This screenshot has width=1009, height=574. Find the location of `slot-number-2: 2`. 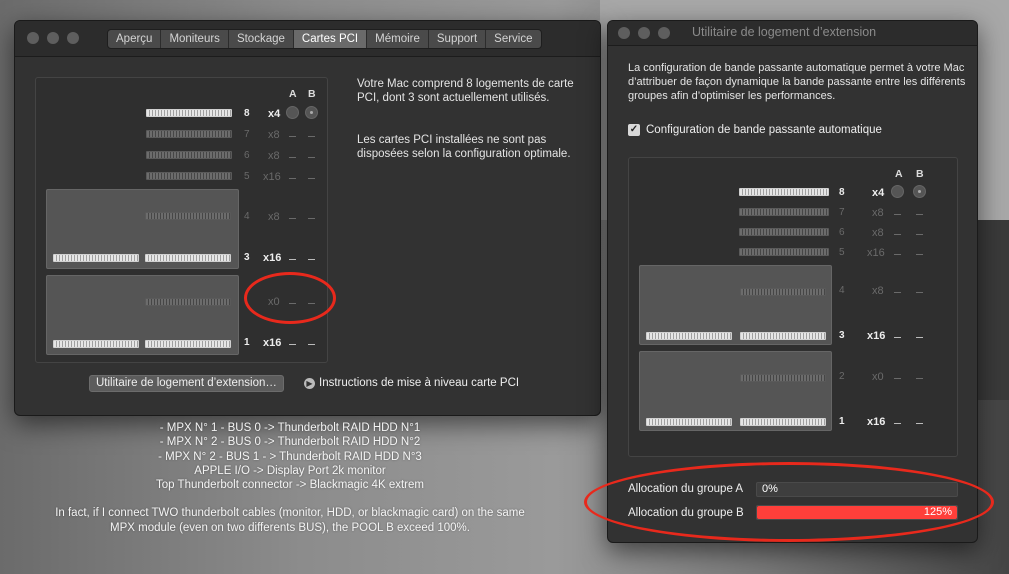

slot-number-2: 2 is located at coordinates (842, 376).